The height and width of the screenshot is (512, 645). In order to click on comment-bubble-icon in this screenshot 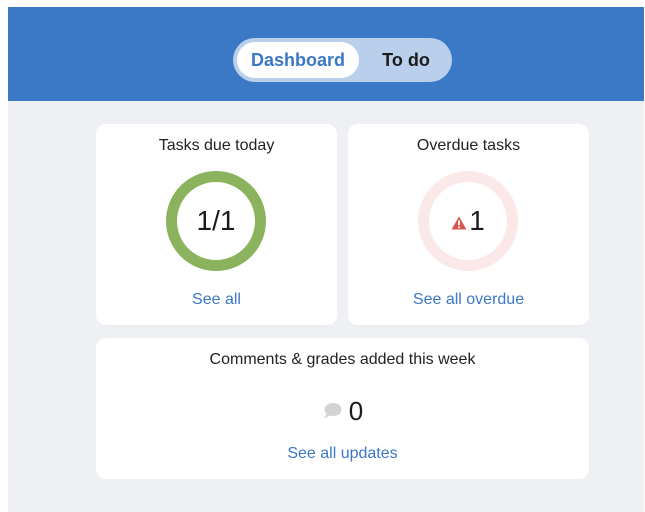, I will do `click(332, 411)`.